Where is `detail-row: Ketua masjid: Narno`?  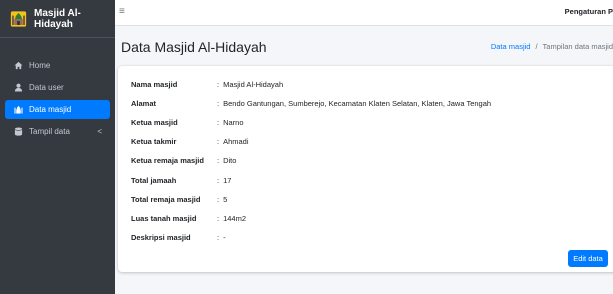
detail-row: Ketua masjid: Narno is located at coordinates (187, 122).